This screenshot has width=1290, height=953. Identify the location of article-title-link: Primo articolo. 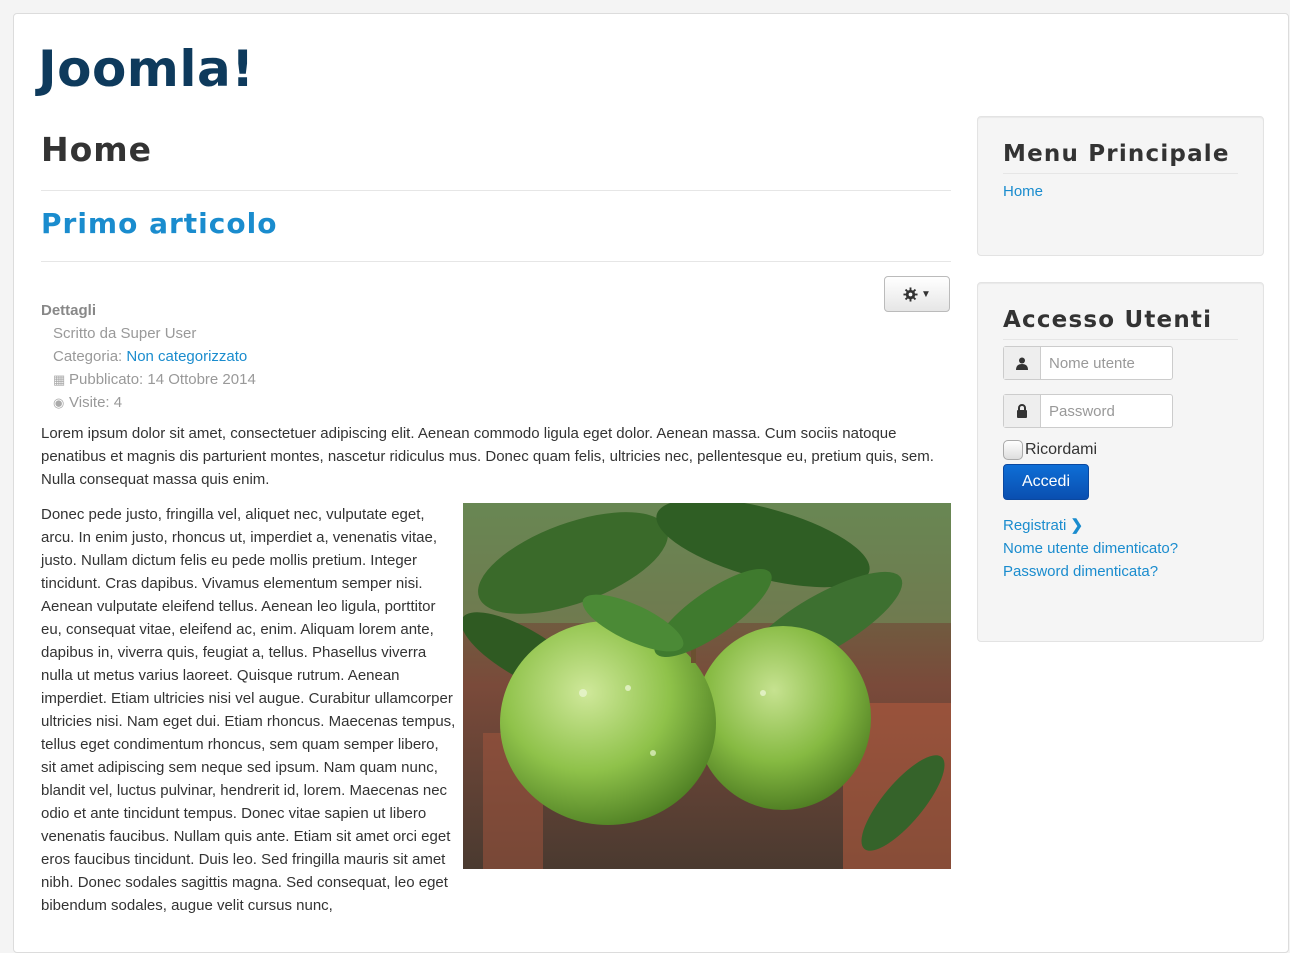
(159, 223).